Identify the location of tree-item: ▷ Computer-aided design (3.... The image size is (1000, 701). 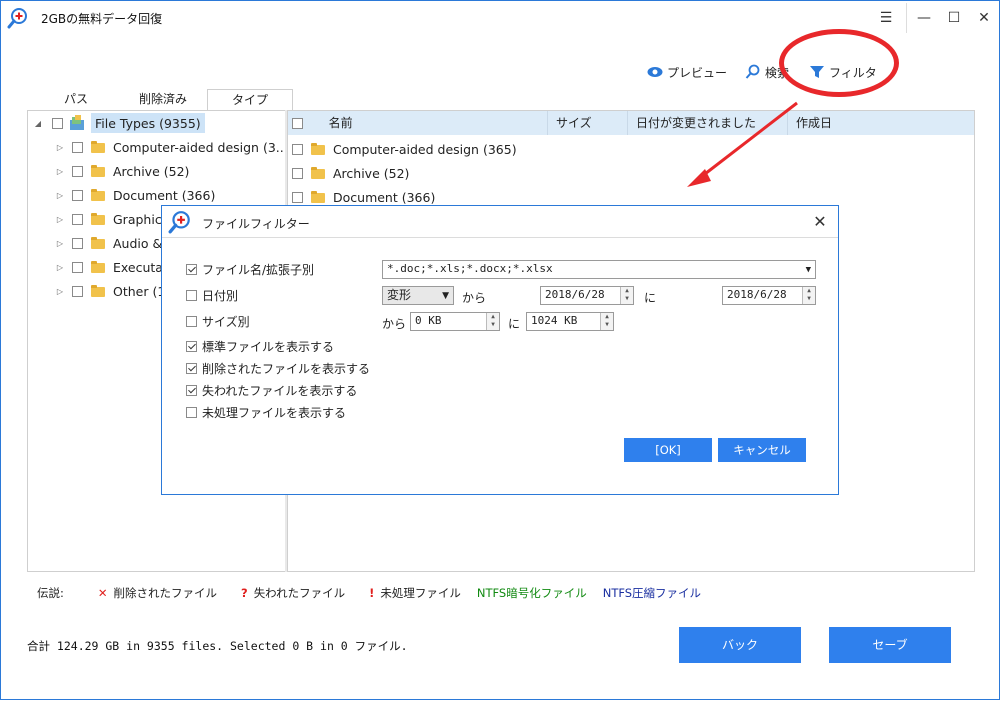
(171, 147).